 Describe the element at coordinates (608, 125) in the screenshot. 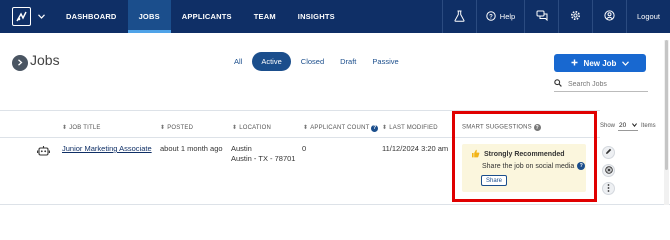

I see `show-label: Show` at that location.